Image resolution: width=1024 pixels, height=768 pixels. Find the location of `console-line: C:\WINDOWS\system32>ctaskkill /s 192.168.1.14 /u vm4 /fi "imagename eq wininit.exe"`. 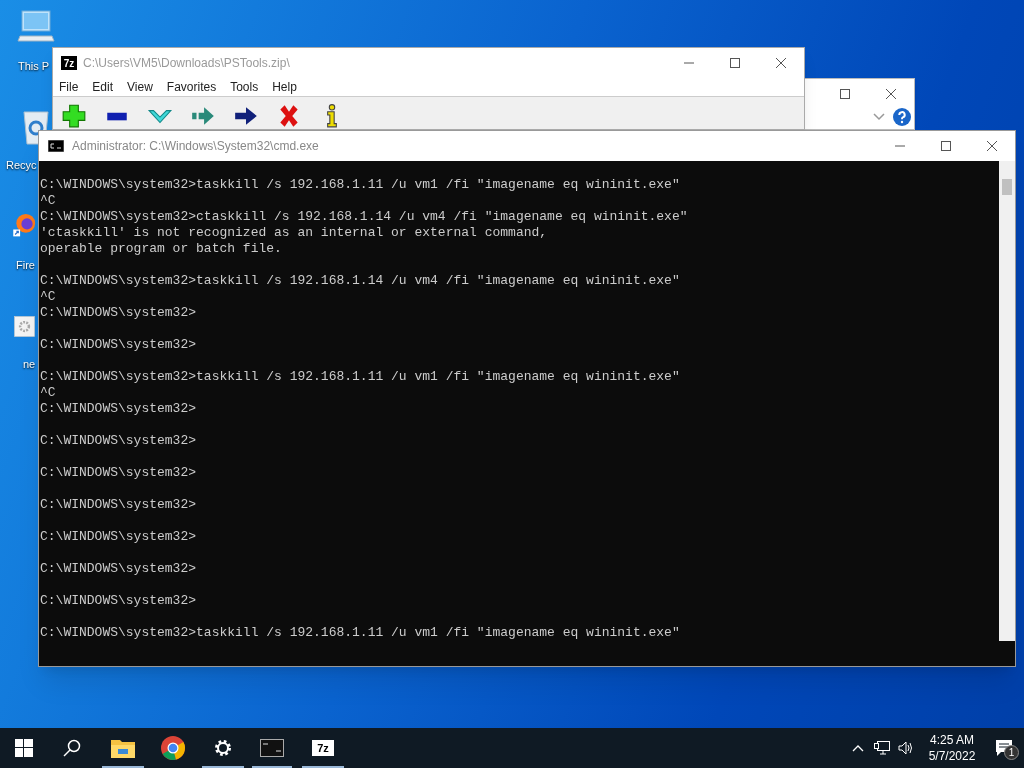

console-line: C:\WINDOWS\system32>ctaskkill /s 192.168.1.14 /u vm4 /fi "imagename eq wininit.exe" is located at coordinates (364, 217).